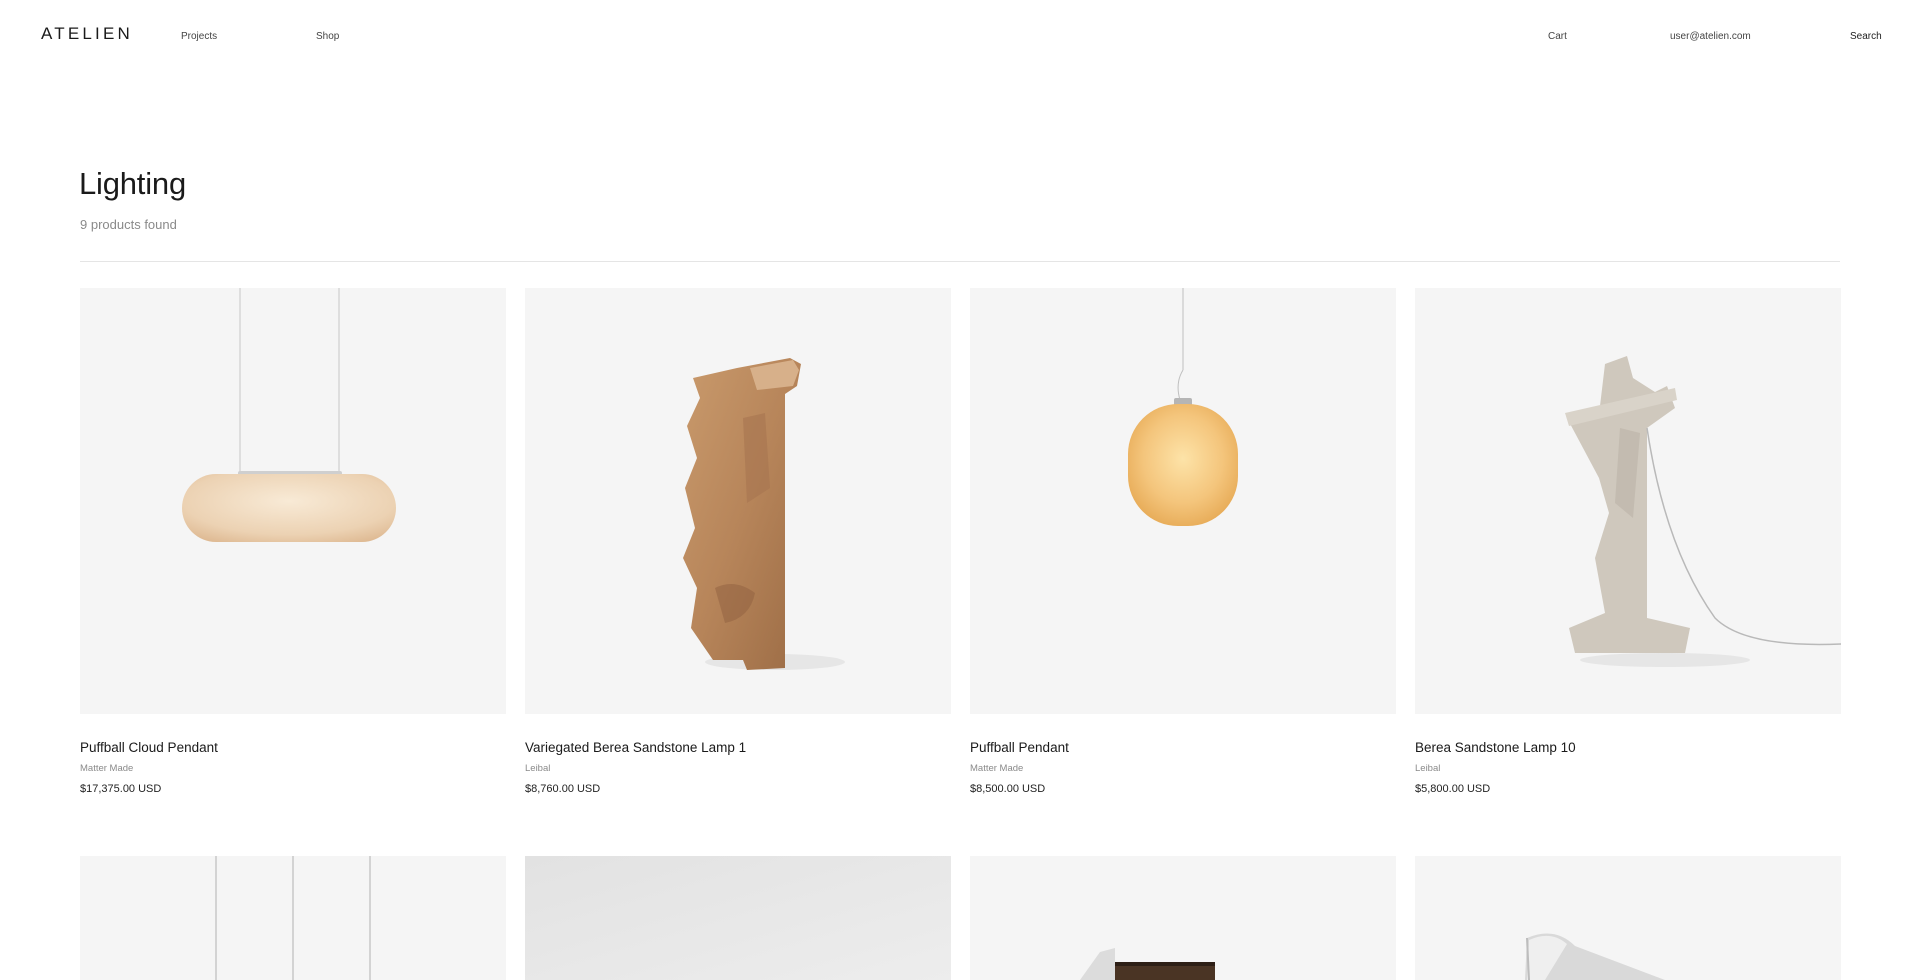 The image size is (1920, 980). Describe the element at coordinates (121, 789) in the screenshot. I see `product-price: $17,375.00 USD` at that location.